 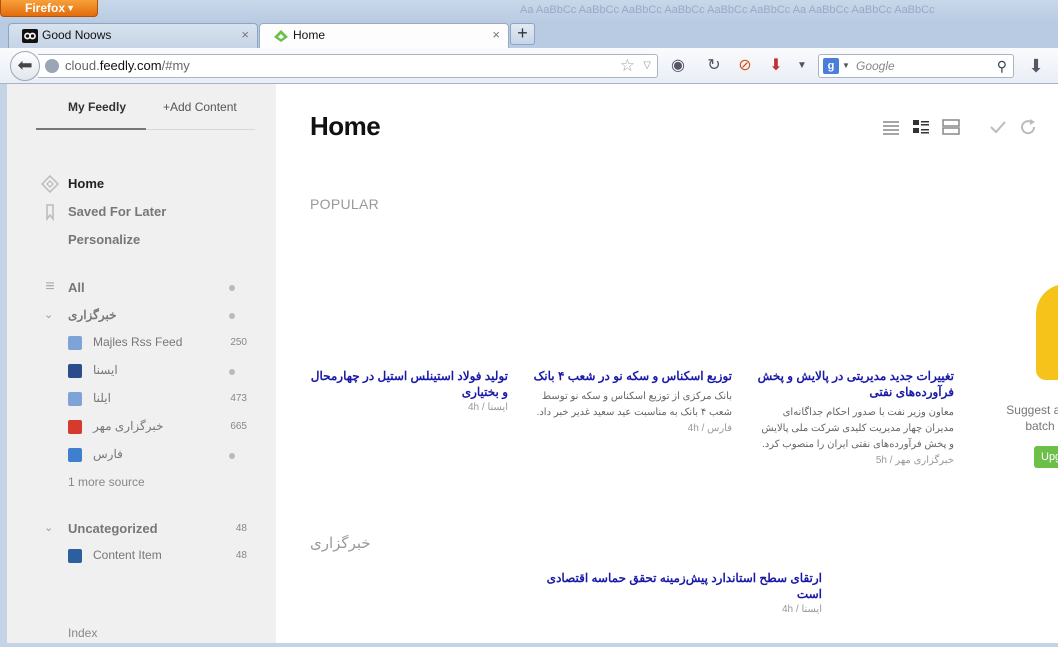 I want to click on sidebar-item-home: Home, so click(x=86, y=183).